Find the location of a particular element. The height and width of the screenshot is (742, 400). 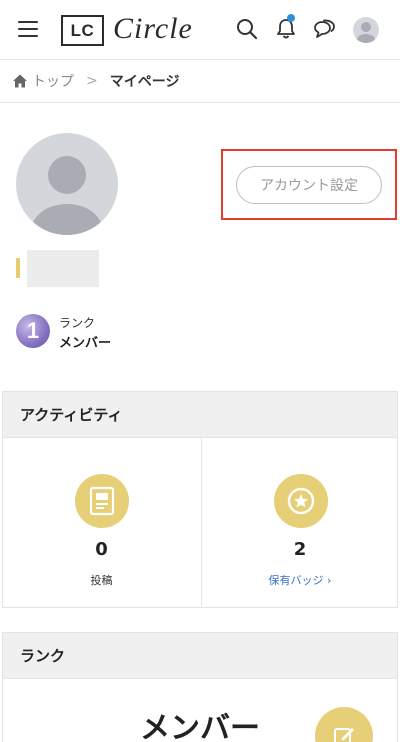

activity-title: アクティビティ is located at coordinates (200, 415).